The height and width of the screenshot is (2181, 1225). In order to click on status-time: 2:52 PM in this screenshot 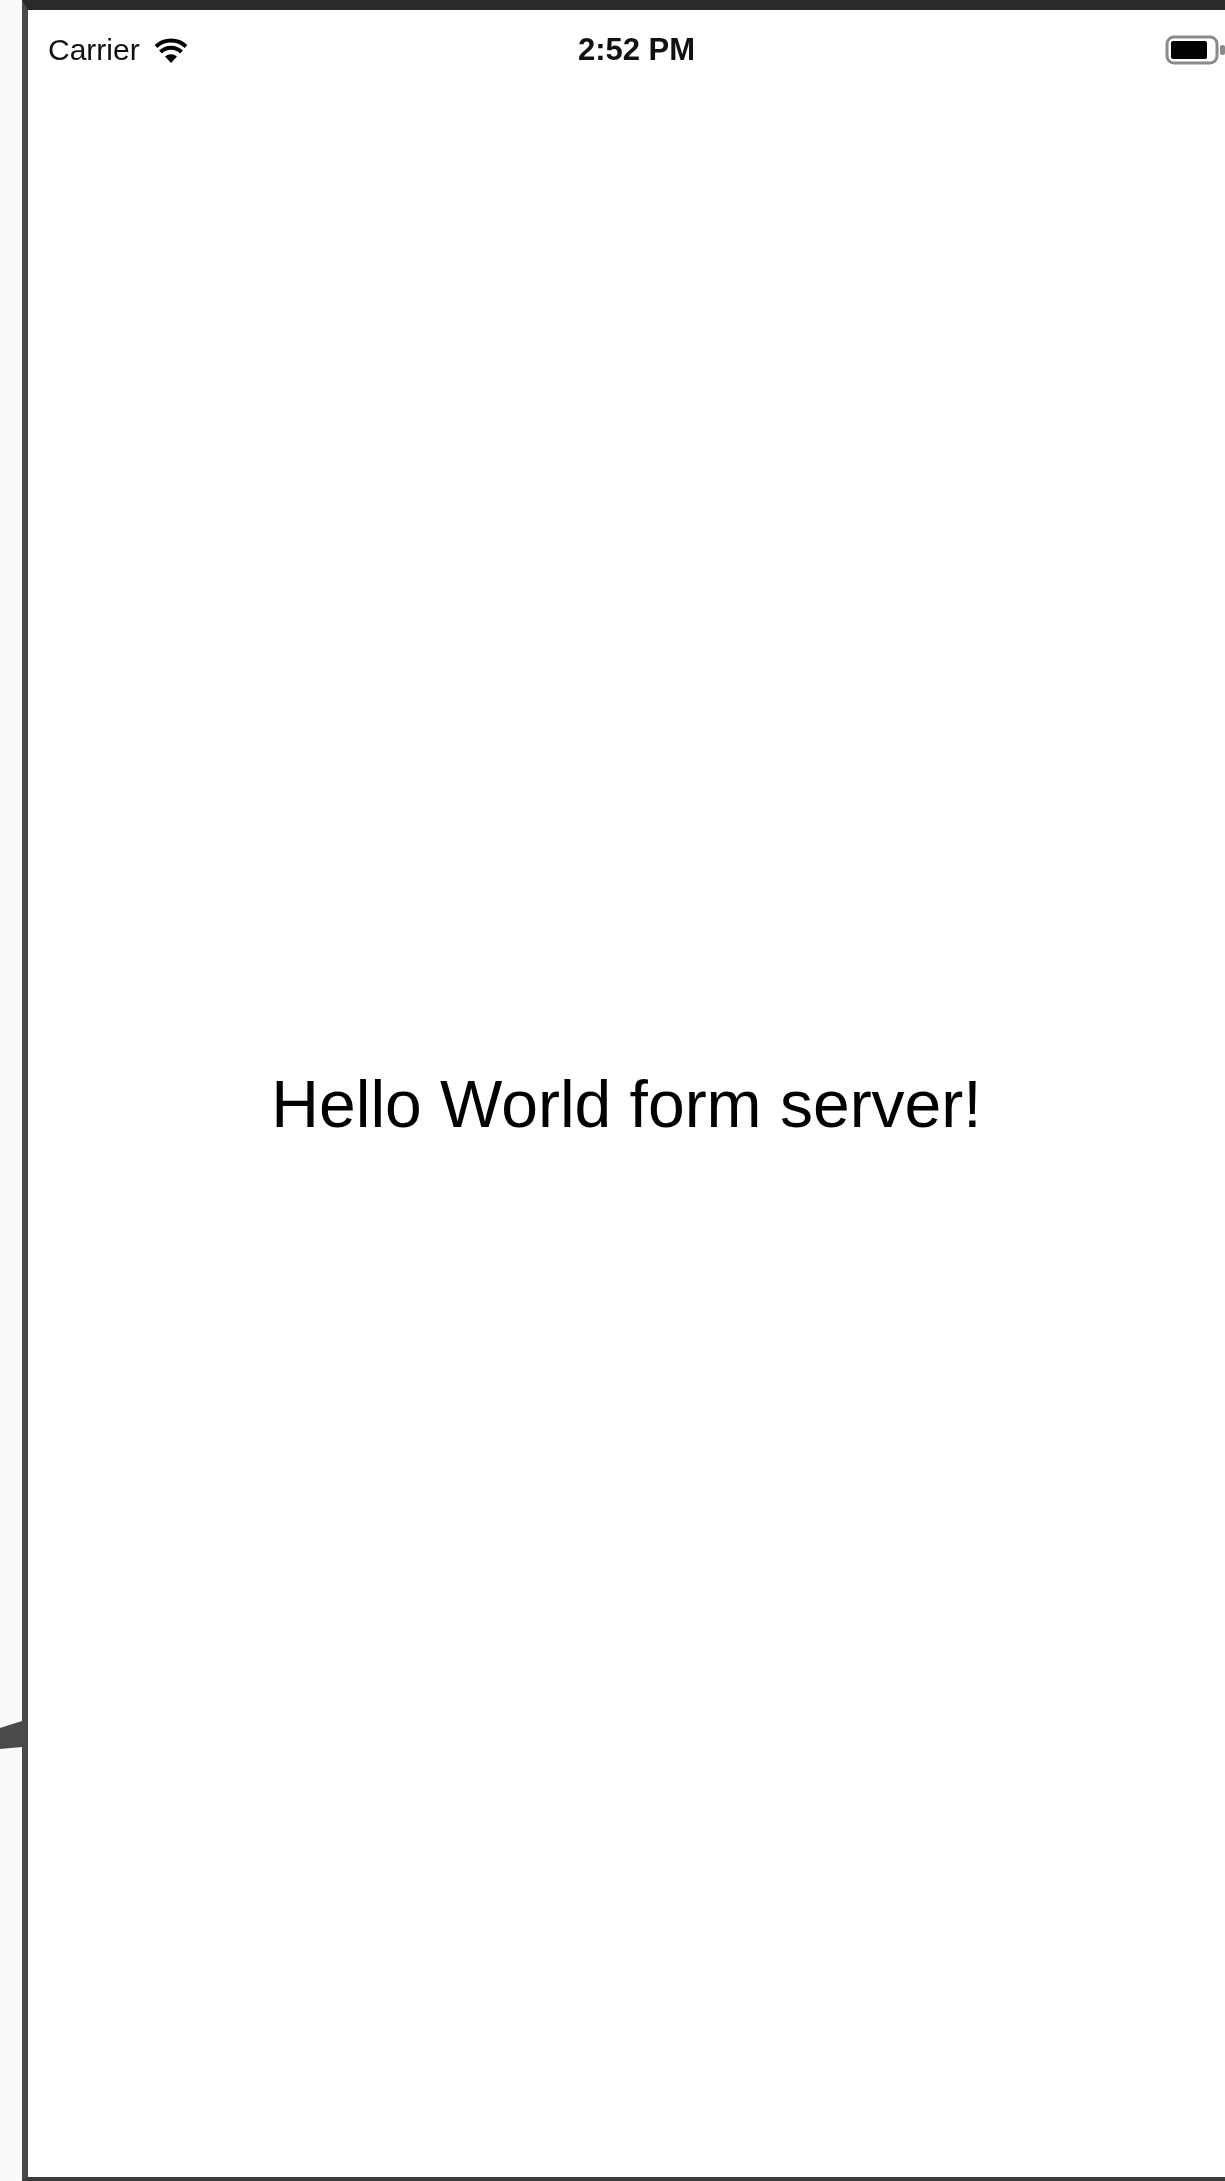, I will do `click(636, 50)`.